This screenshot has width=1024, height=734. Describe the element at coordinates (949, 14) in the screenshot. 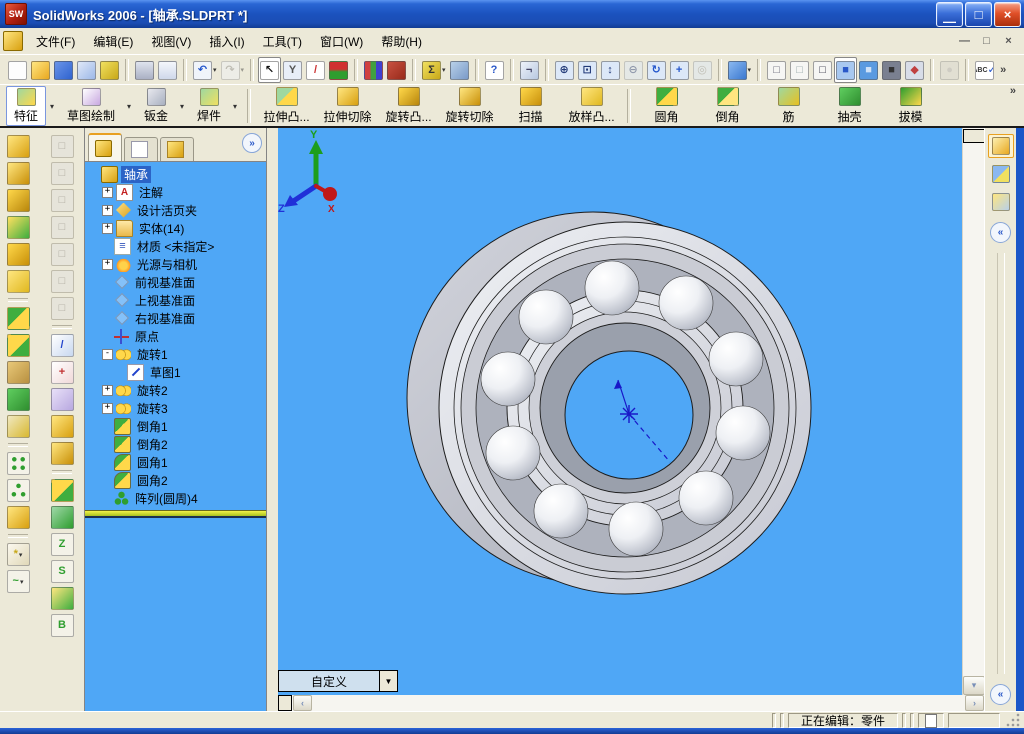

I see `minimize-button: —` at that location.